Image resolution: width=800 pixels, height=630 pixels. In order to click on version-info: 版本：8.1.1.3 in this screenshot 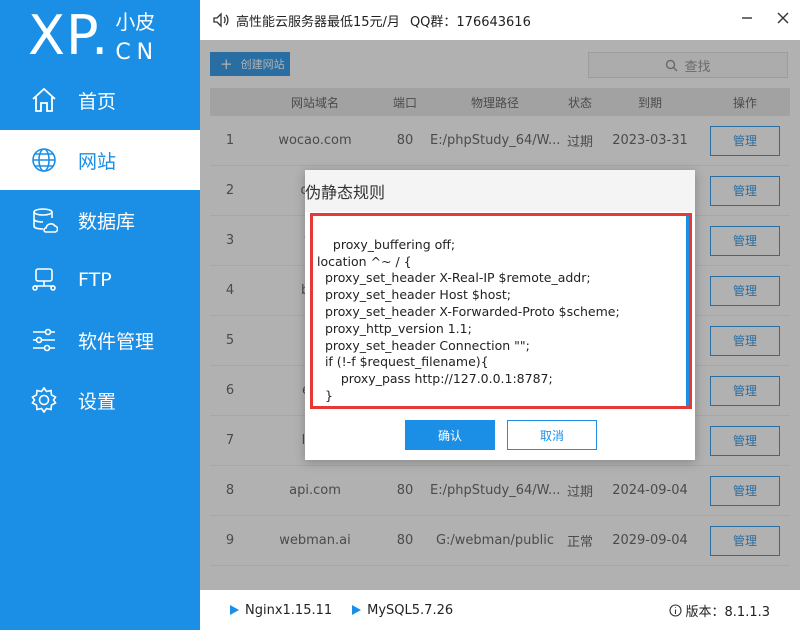, I will do `click(719, 610)`.